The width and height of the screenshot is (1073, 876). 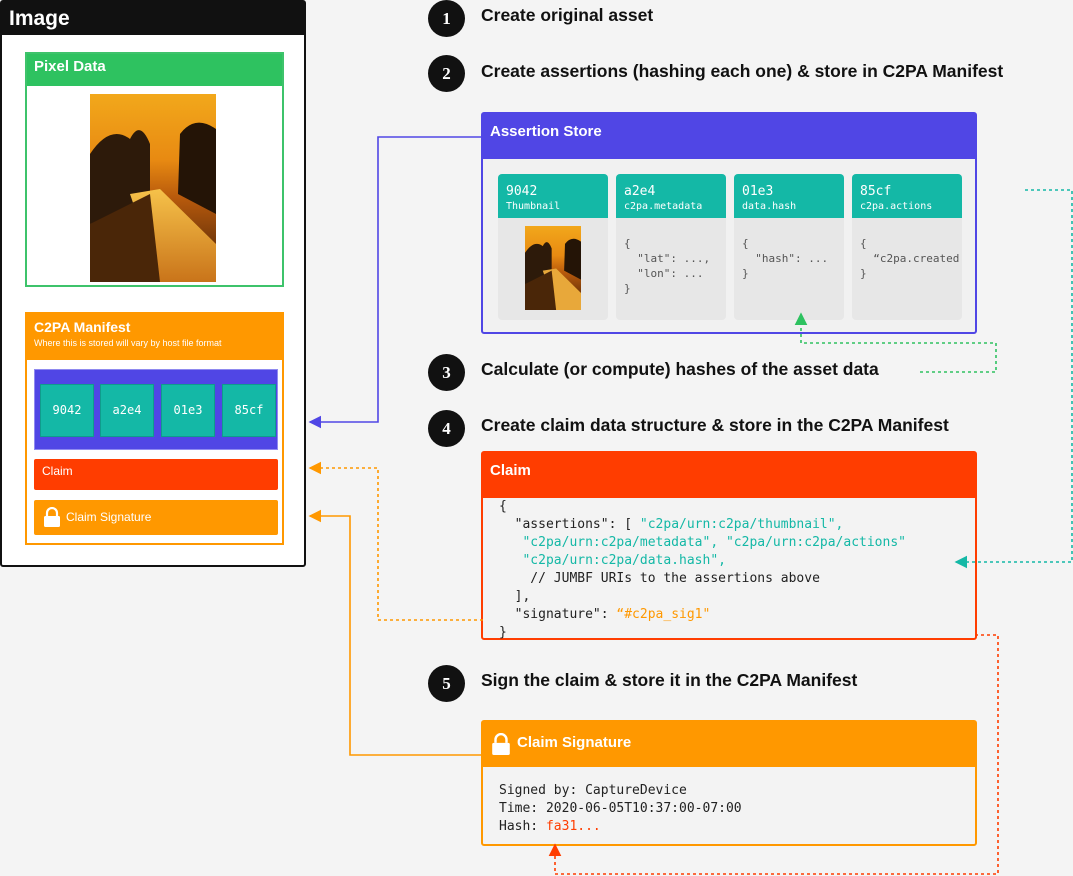 What do you see at coordinates (620, 808) in the screenshot?
I see `signature-time: Time: 2020-06-05T10:37:00-07:00` at bounding box center [620, 808].